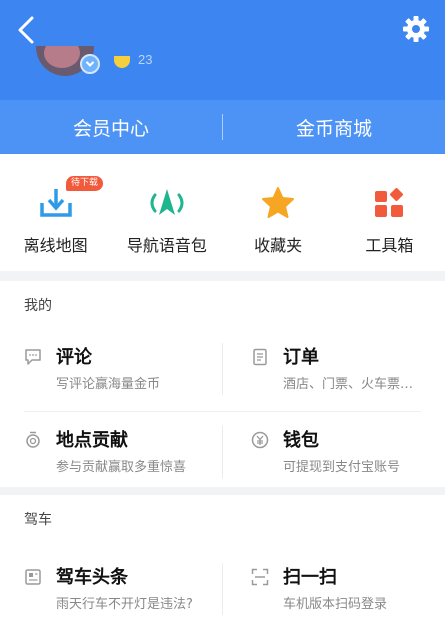  Describe the element at coordinates (92, 440) in the screenshot. I see `item-title: 地点贡献` at that location.